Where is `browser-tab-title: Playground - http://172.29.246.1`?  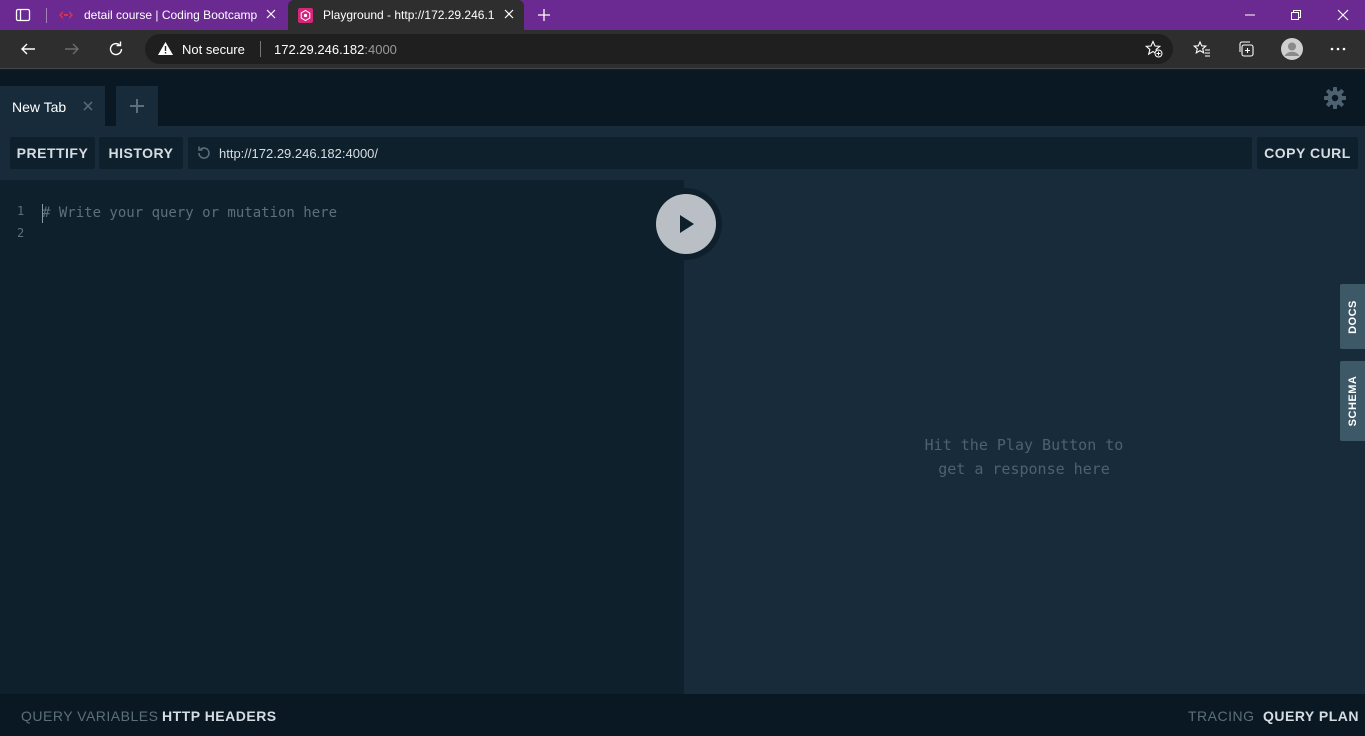 browser-tab-title: Playground - http://172.29.246.1 is located at coordinates (409, 15).